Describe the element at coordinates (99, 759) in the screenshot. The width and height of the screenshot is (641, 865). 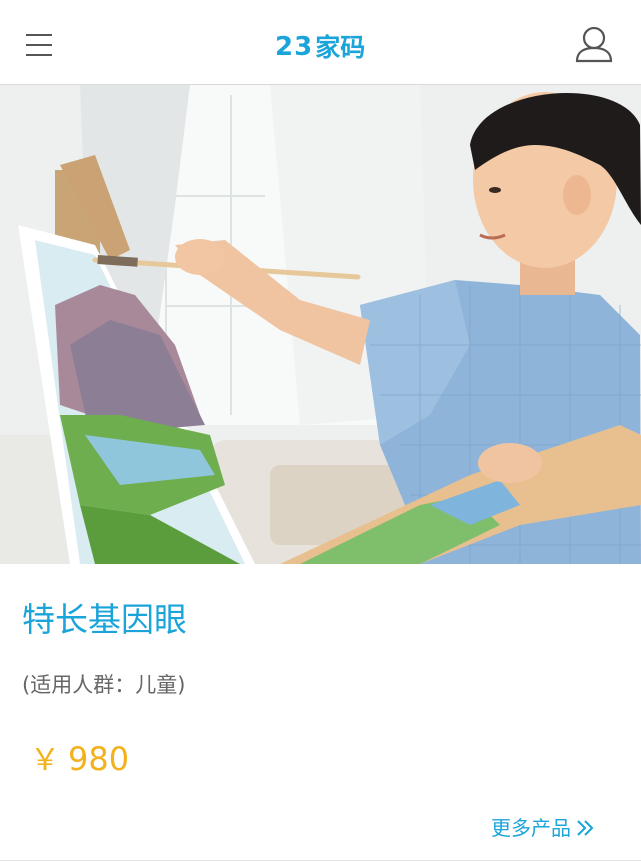
I see `price-value: 980` at that location.